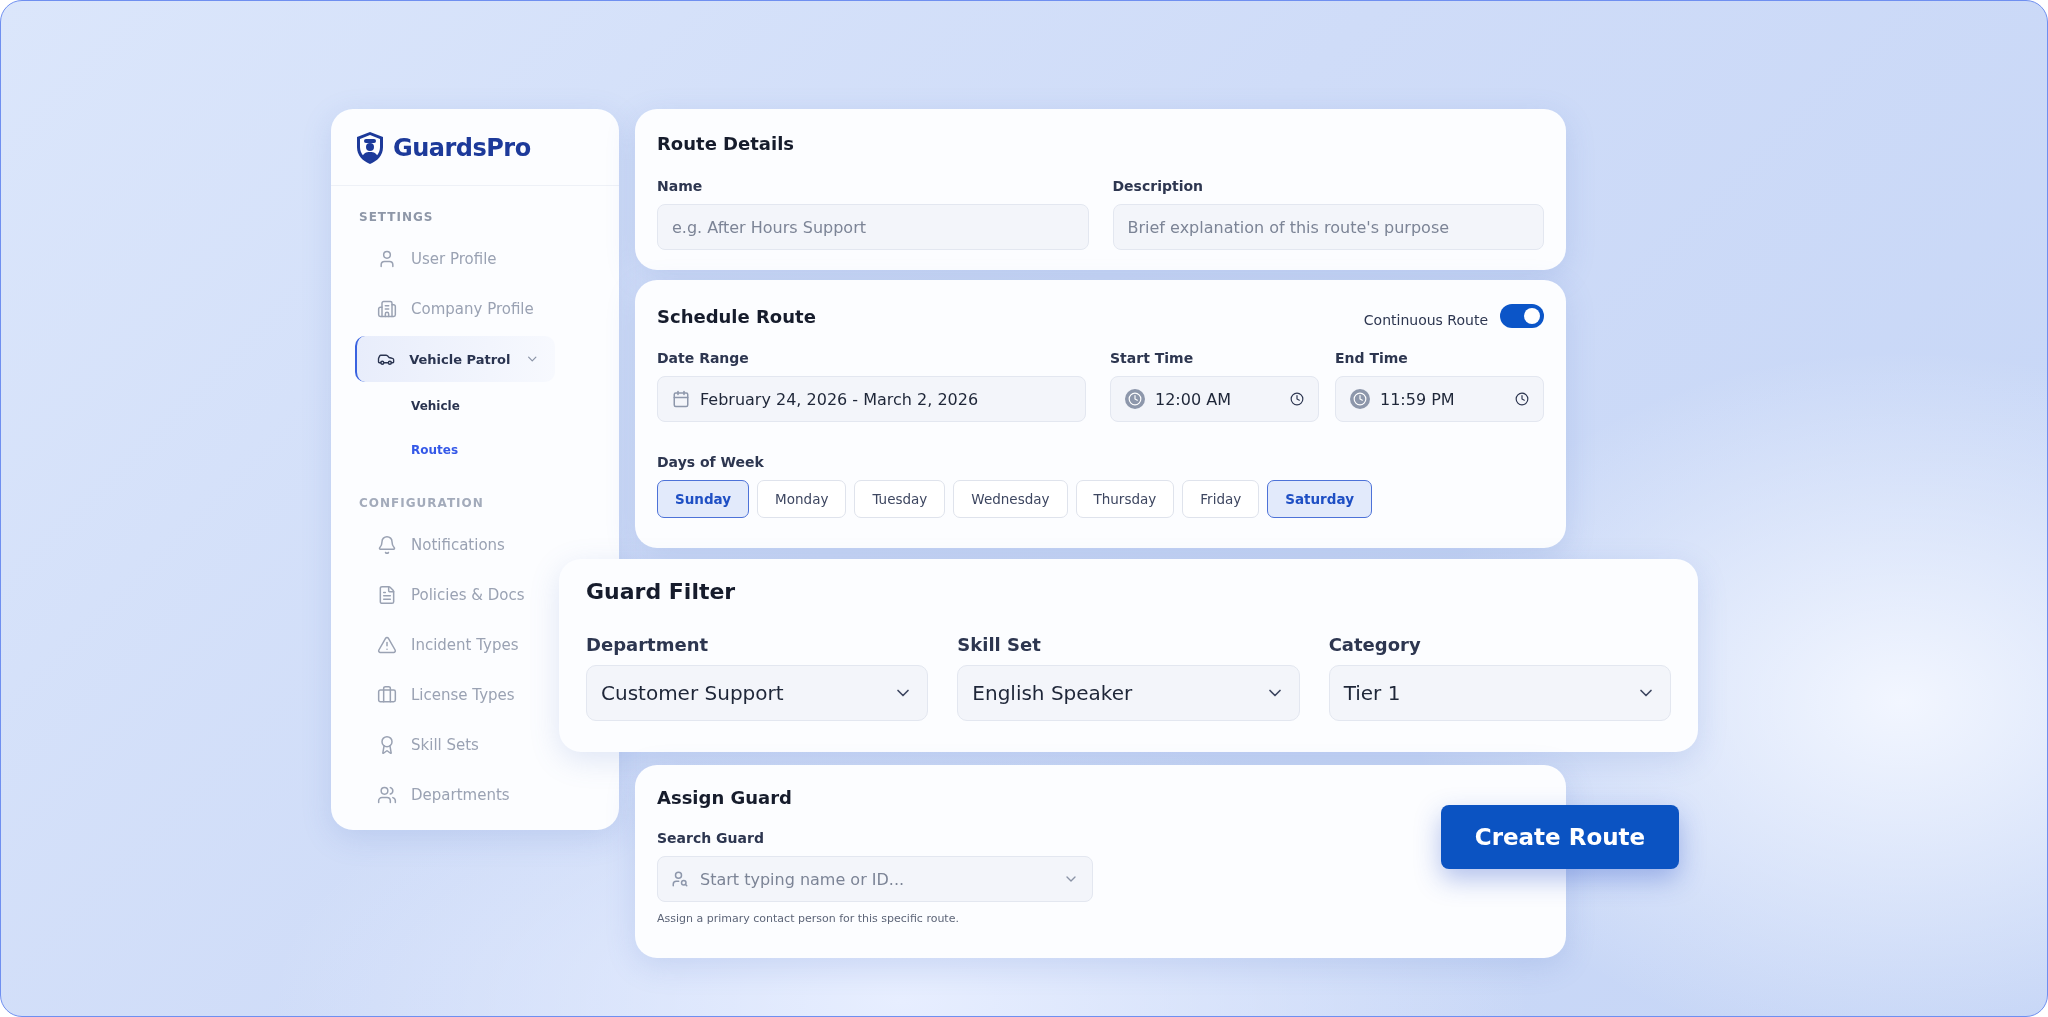  What do you see at coordinates (1372, 358) in the screenshot?
I see `field-label: End Time` at bounding box center [1372, 358].